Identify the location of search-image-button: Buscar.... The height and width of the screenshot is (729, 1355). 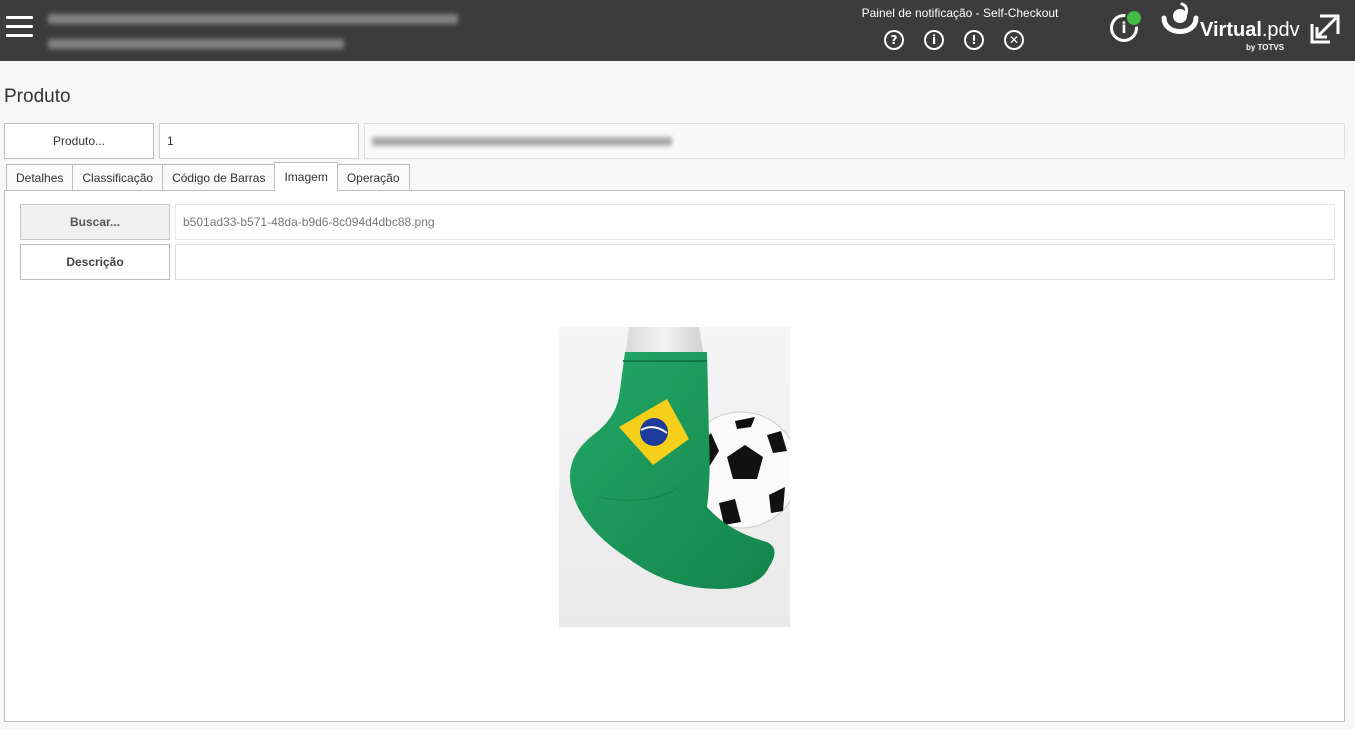
(95, 222).